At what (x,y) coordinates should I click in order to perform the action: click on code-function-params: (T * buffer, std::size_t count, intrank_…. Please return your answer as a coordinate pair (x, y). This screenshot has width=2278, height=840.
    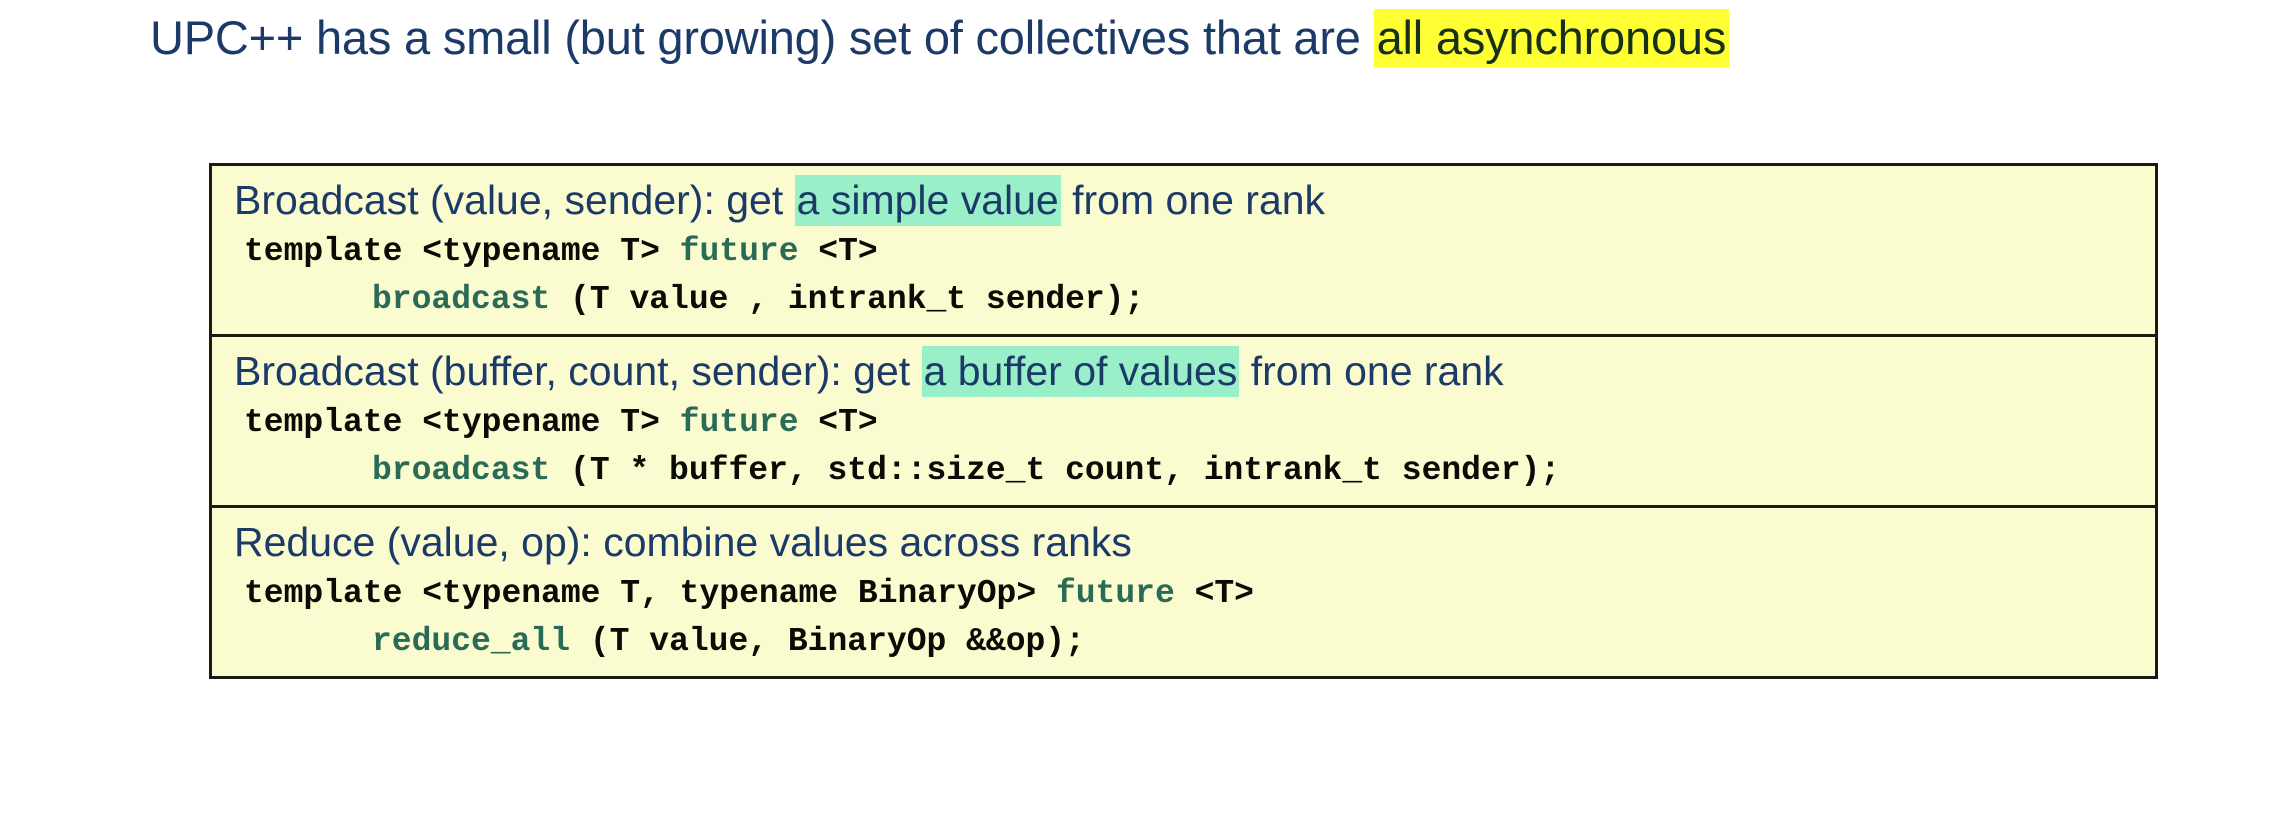
    Looking at the image, I should click on (1055, 470).